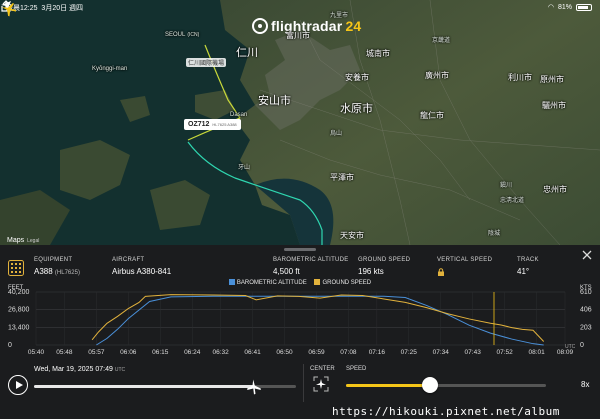  Describe the element at coordinates (536, 351) in the screenshot. I see `x-tick-label: 08:01` at that location.